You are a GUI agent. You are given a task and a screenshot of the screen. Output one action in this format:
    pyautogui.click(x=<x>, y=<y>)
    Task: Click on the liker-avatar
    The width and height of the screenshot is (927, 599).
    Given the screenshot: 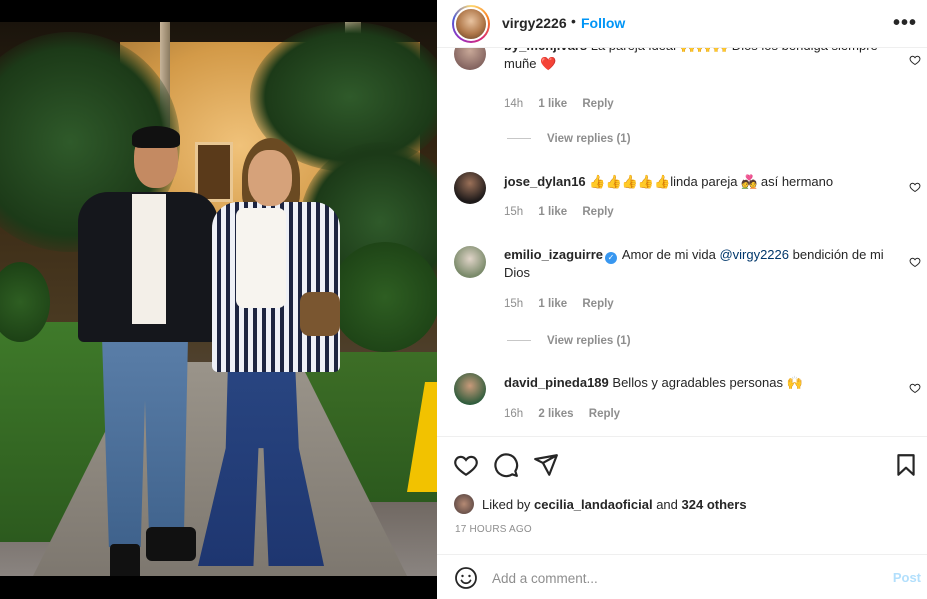 What is the action you would take?
    pyautogui.click(x=464, y=504)
    